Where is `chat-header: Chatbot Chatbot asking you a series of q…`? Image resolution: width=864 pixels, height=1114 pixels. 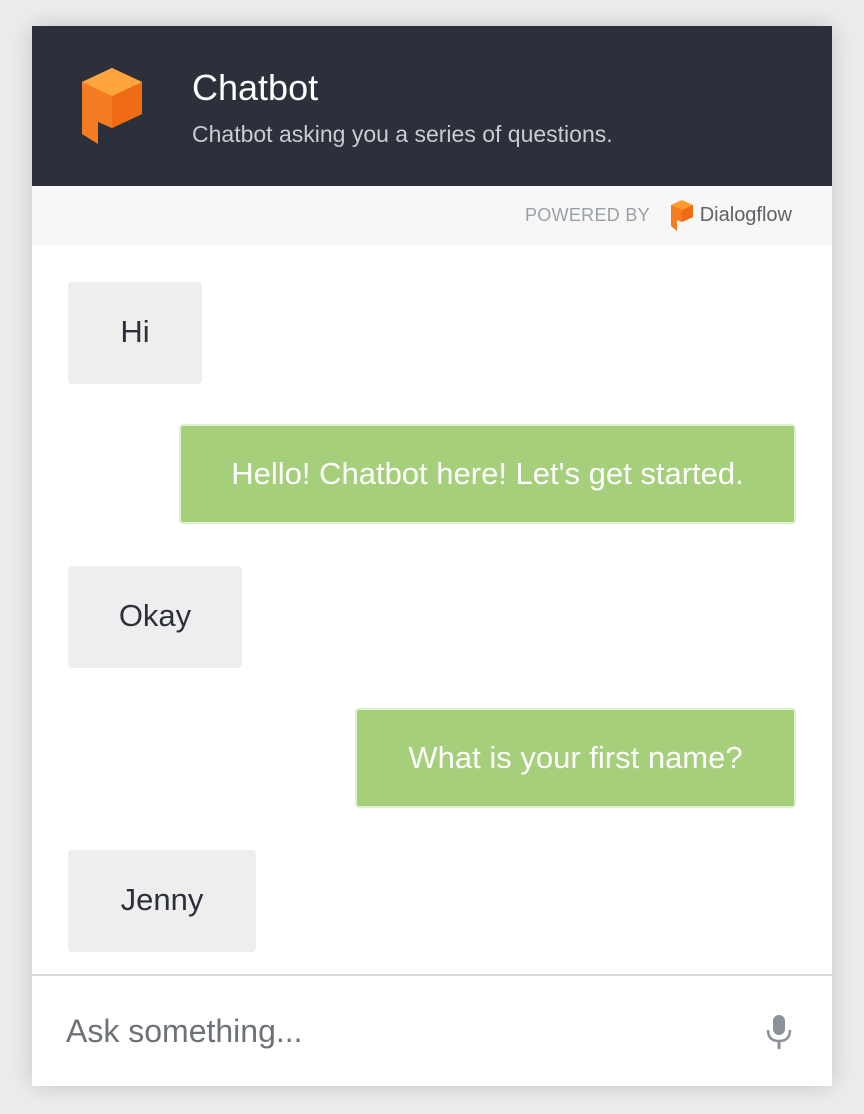 chat-header: Chatbot Chatbot asking you a series of q… is located at coordinates (432, 106).